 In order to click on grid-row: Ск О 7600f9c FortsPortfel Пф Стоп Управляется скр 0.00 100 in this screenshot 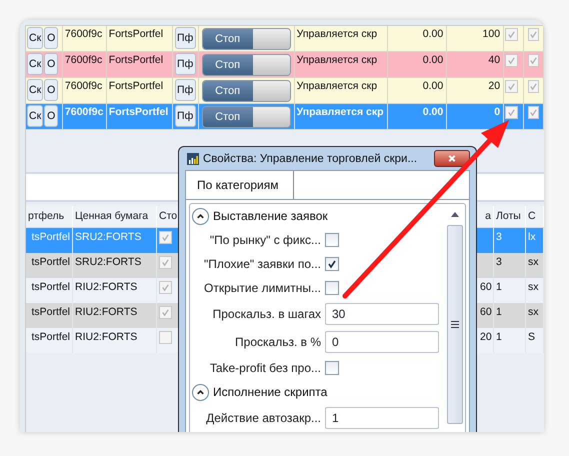, I will do `click(285, 39)`.